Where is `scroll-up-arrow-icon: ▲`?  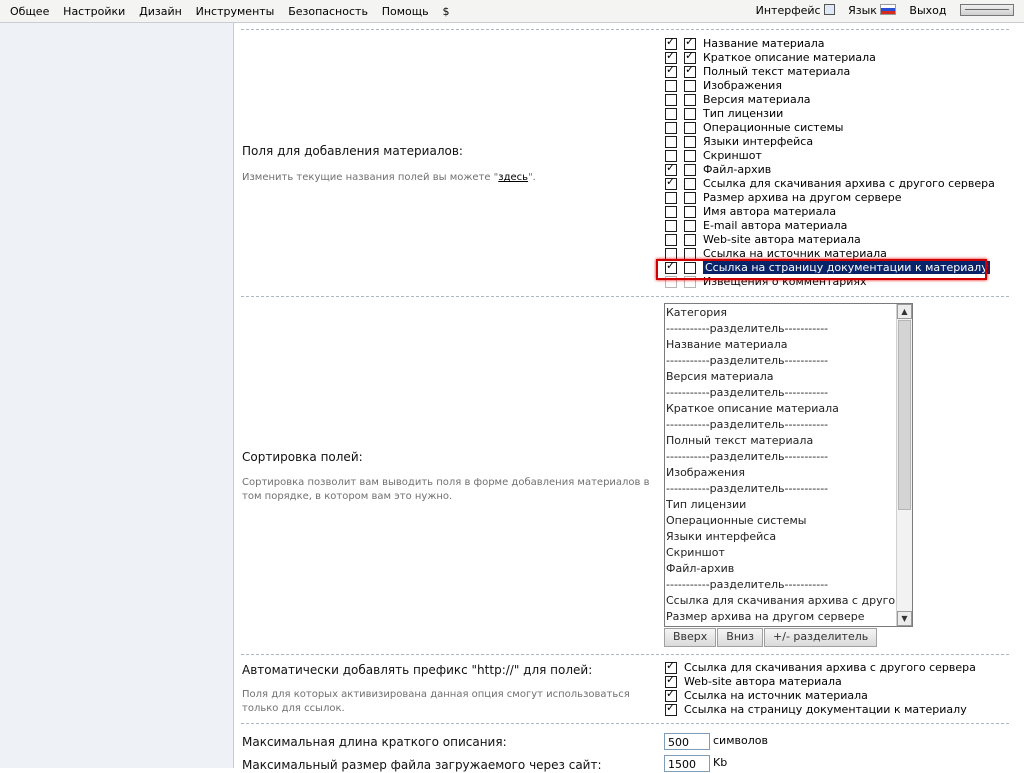 scroll-up-arrow-icon: ▲ is located at coordinates (904, 311).